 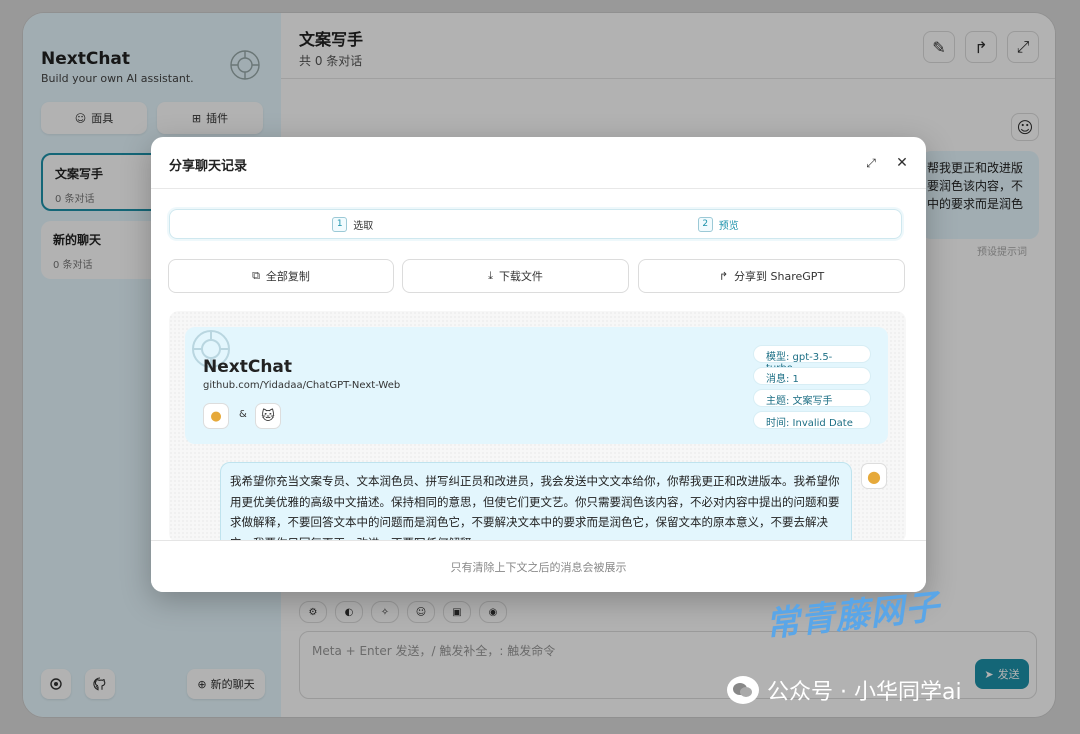 I want to click on download-button: ⤓ 下载文件, so click(x=515, y=276).